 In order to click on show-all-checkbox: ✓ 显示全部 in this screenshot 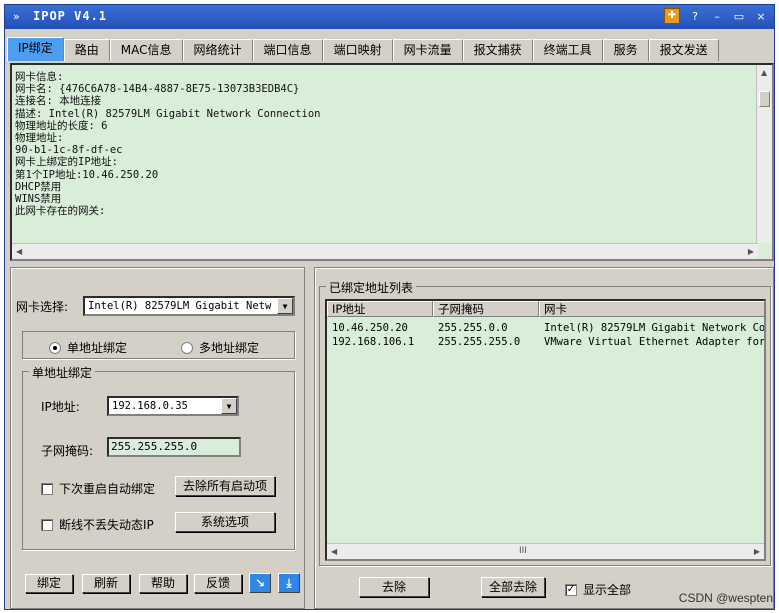, I will do `click(598, 589)`.